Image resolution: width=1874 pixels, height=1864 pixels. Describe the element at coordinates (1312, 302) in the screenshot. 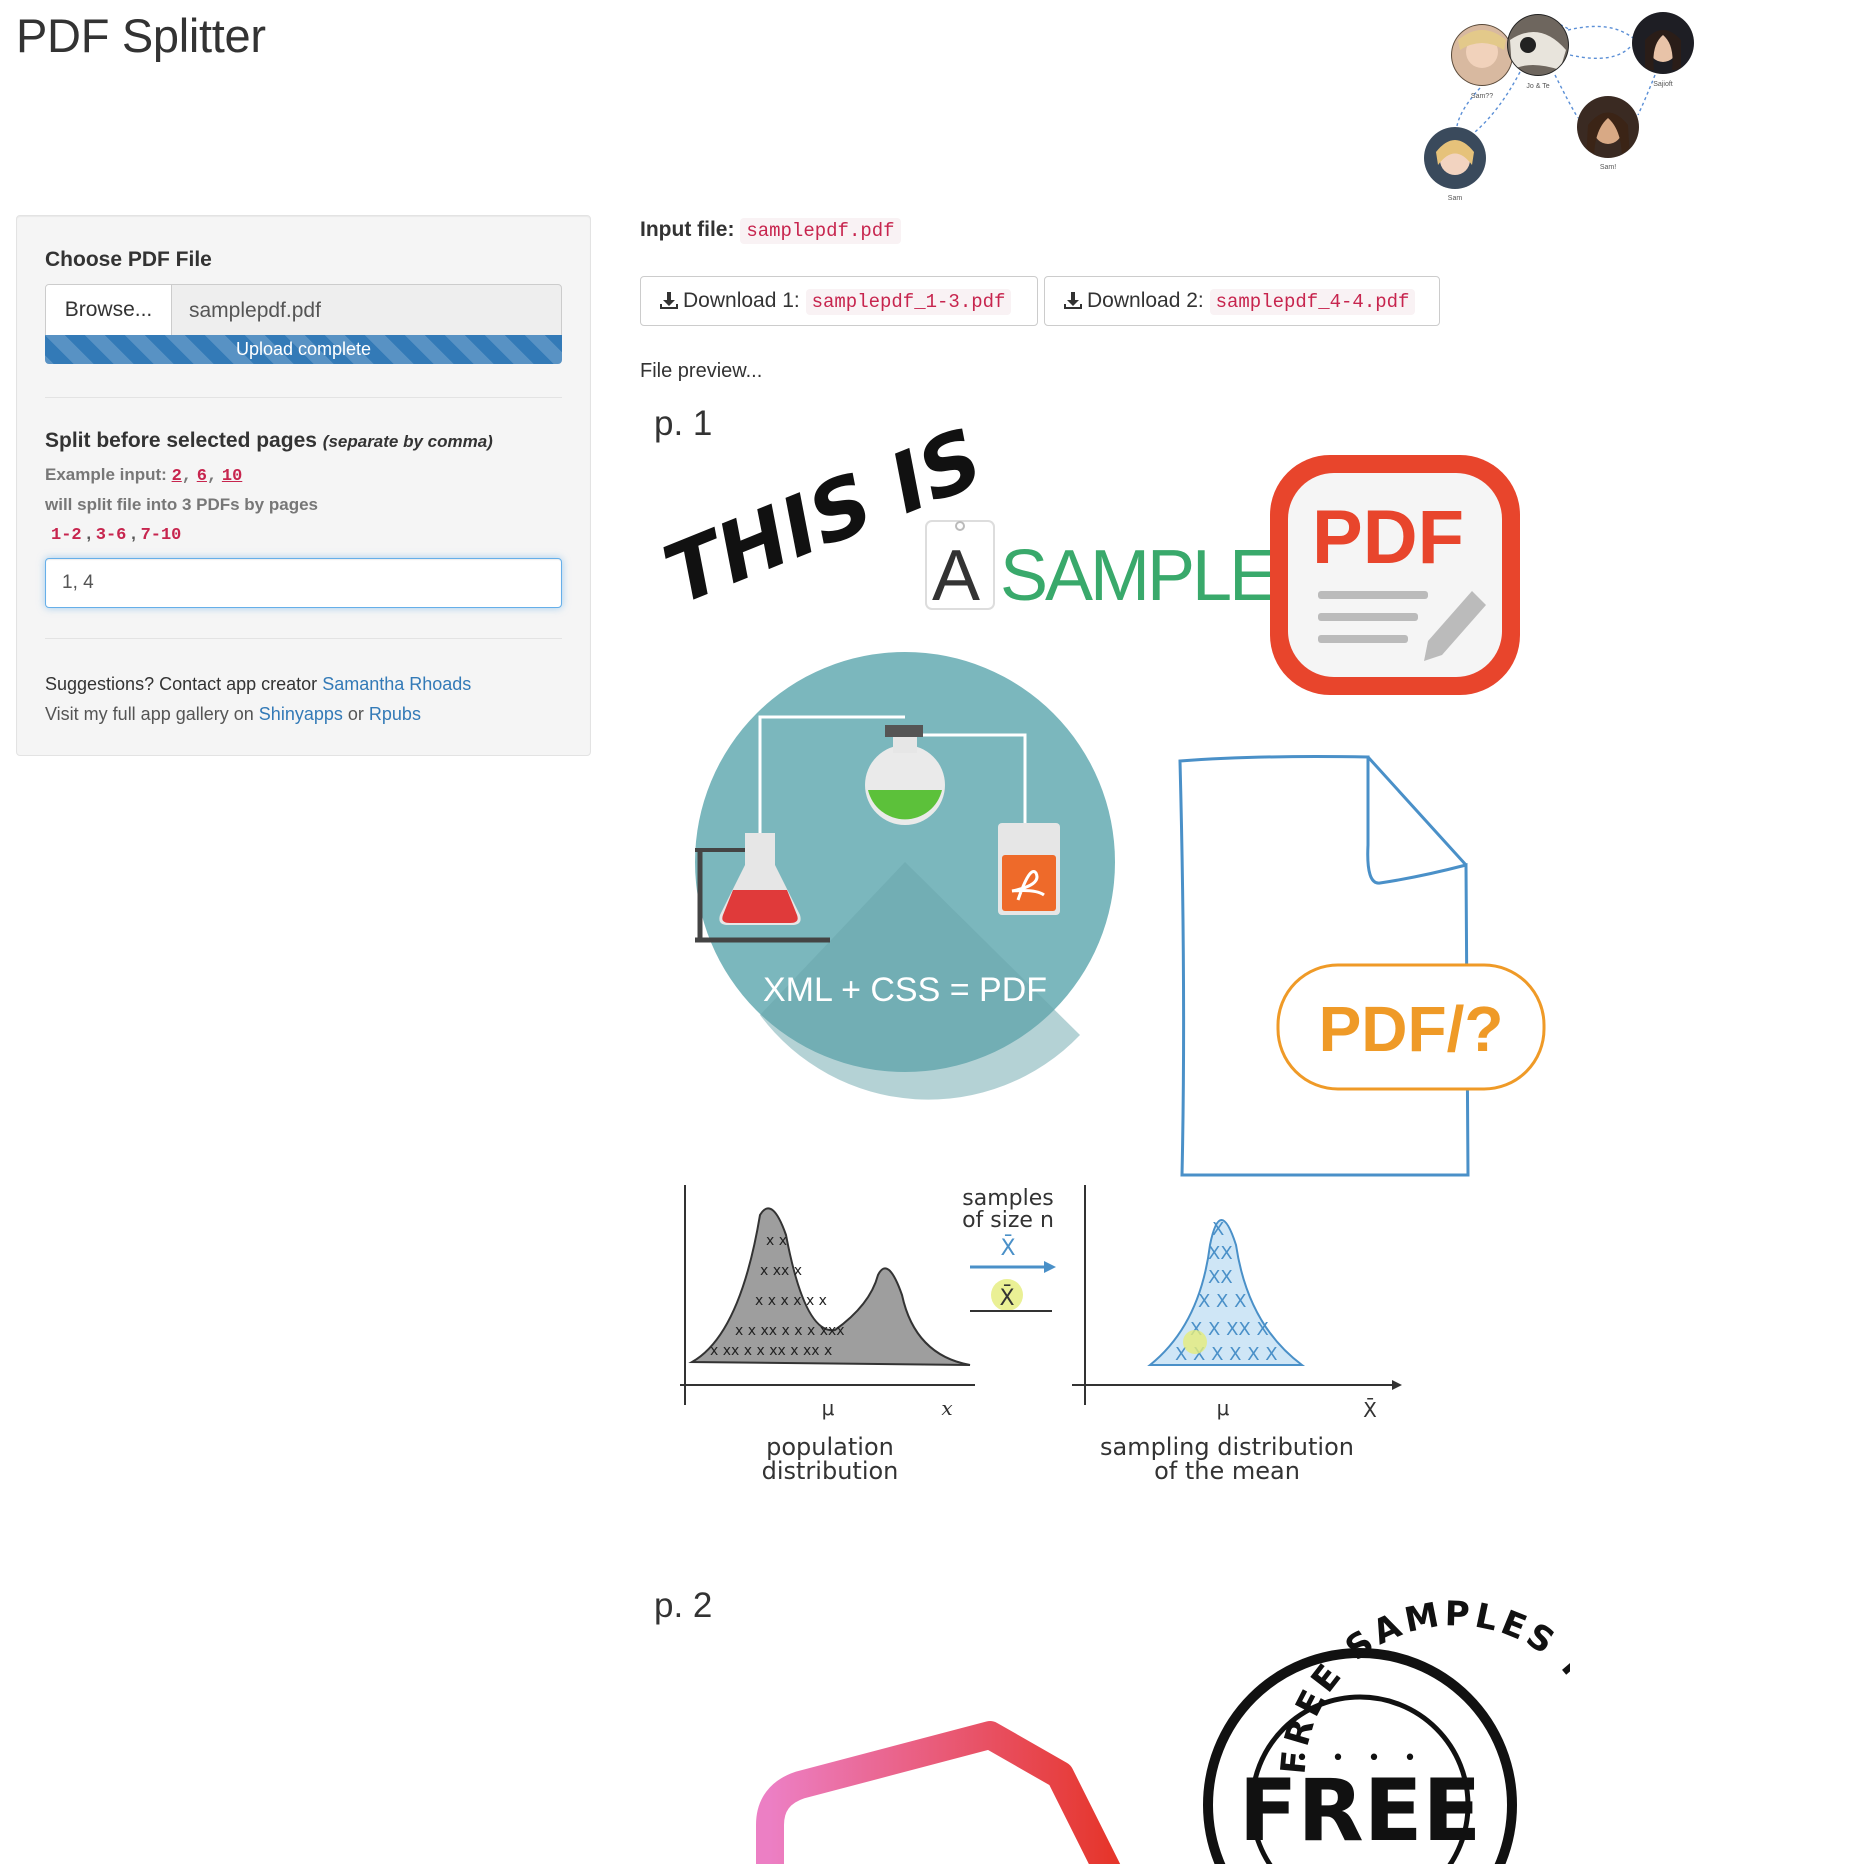

I see `download-2-file: samplepdf_4-4.pdf` at that location.